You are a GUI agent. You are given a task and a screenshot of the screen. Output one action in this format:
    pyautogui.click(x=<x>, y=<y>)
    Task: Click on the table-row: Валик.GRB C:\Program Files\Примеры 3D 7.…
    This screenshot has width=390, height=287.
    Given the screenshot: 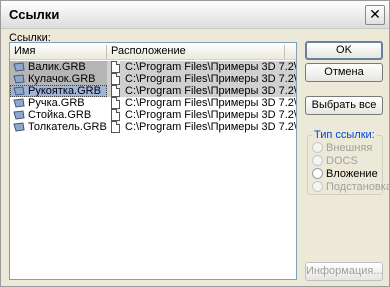 What is the action you would take?
    pyautogui.click(x=153, y=67)
    